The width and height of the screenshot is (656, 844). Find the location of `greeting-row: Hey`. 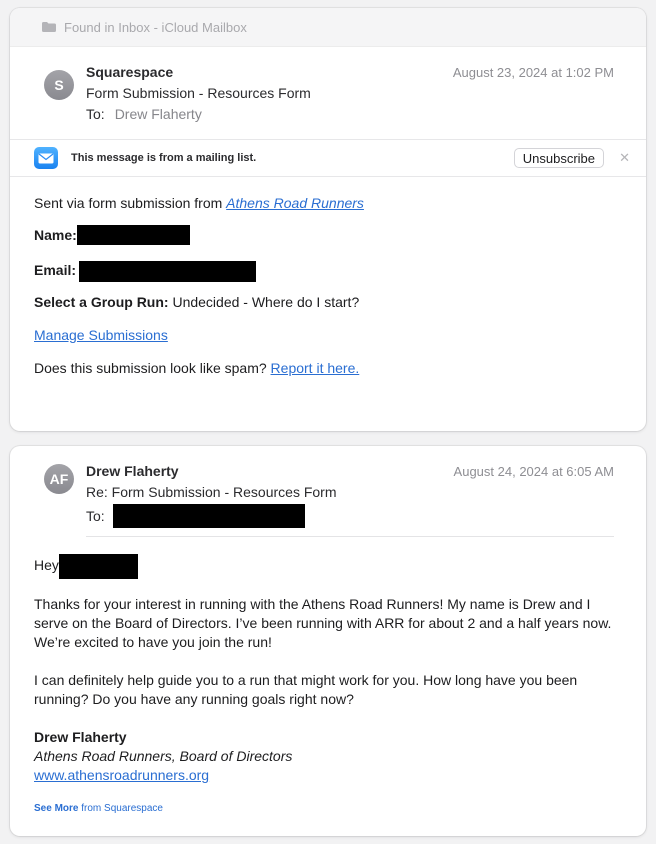

greeting-row: Hey is located at coordinates (86, 566).